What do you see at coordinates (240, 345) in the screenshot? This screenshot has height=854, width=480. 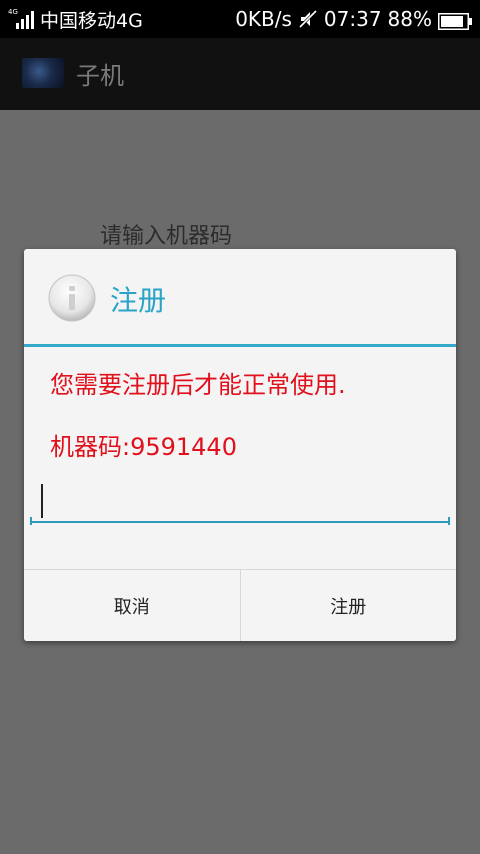 I see `dialog-divider` at bounding box center [240, 345].